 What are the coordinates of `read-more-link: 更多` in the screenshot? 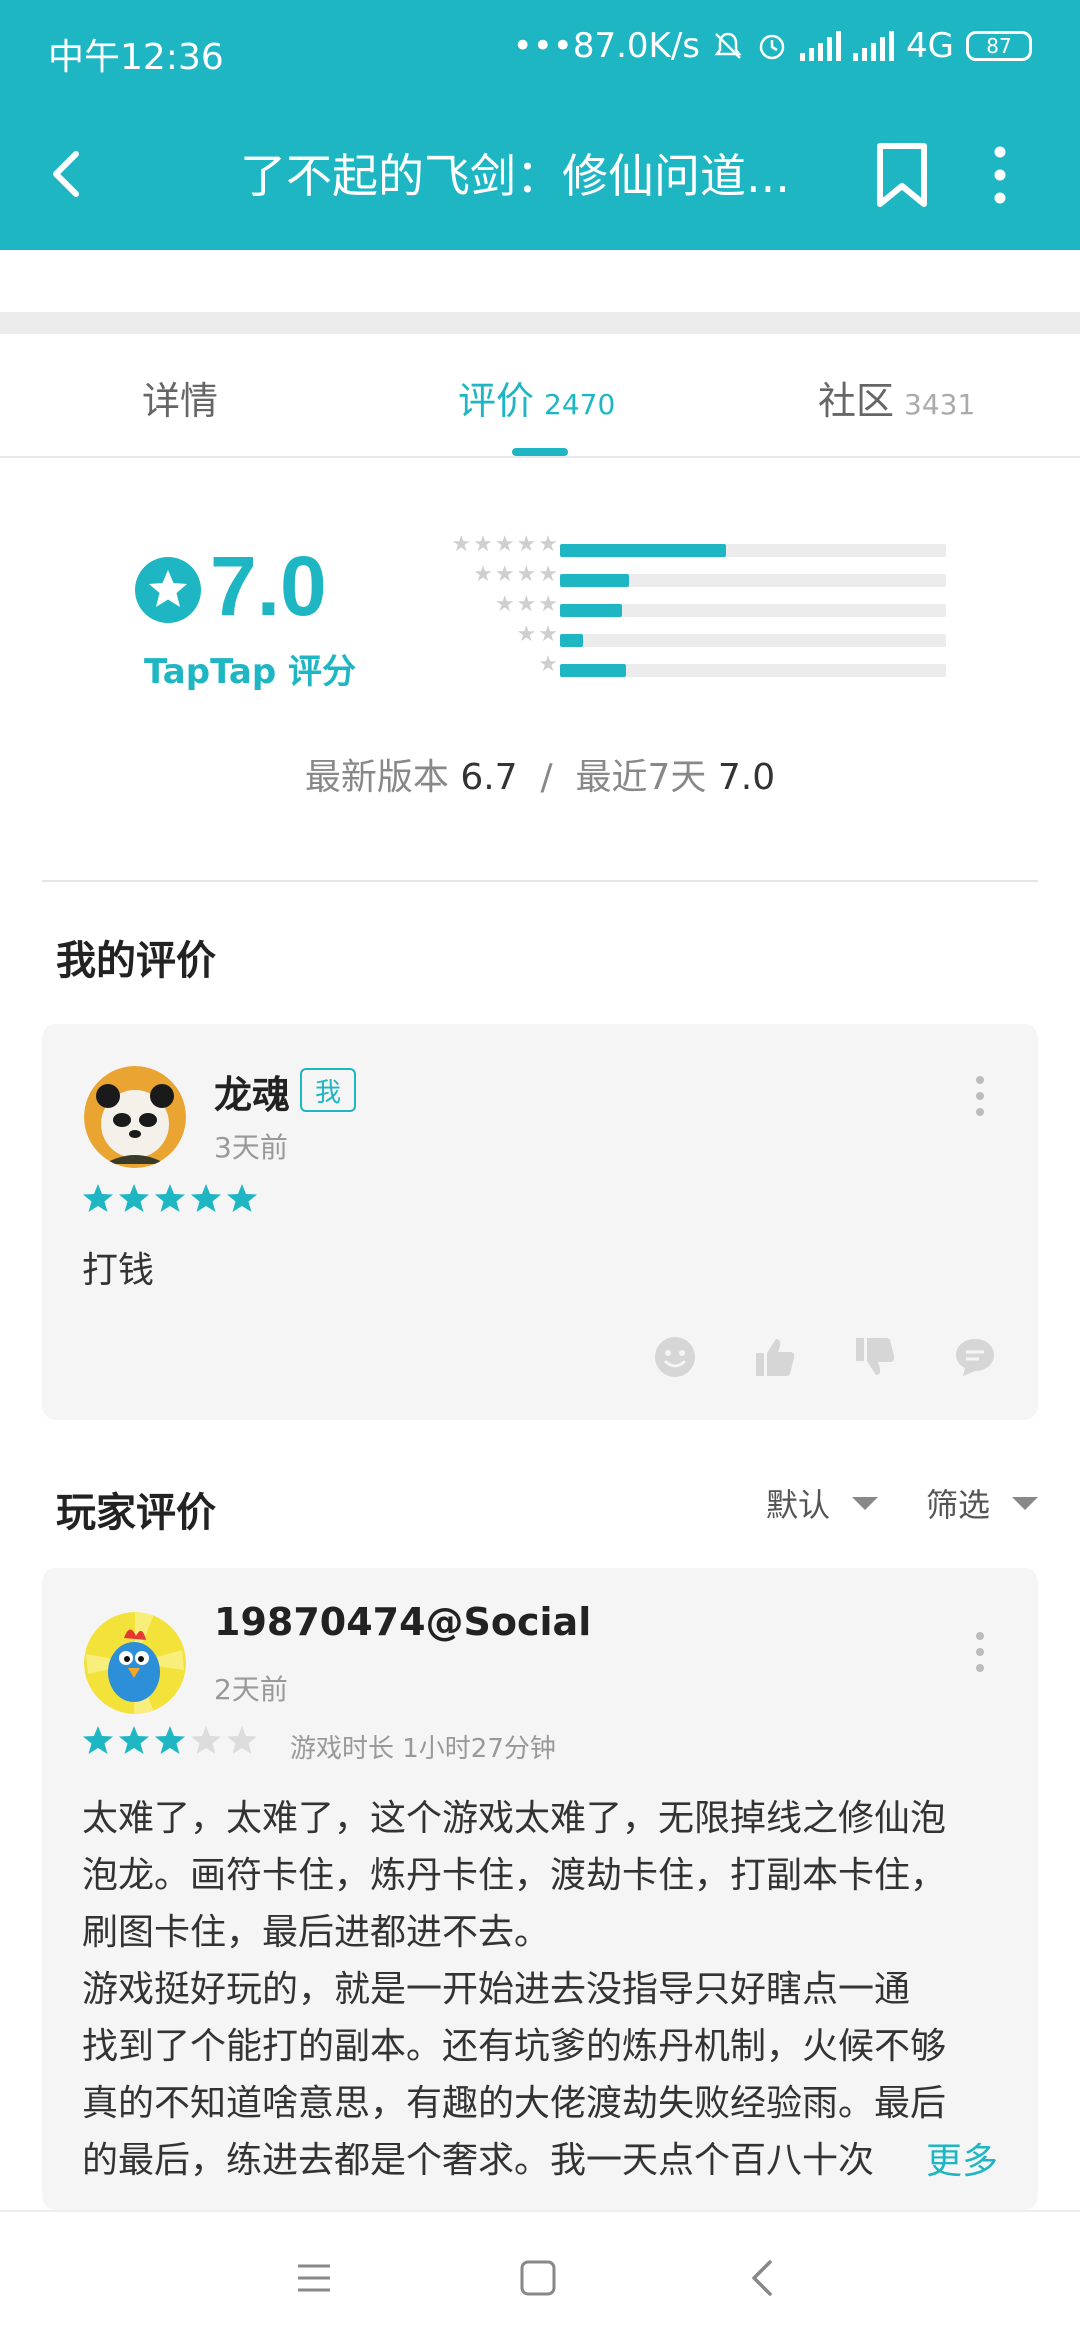 It's located at (941, 2158).